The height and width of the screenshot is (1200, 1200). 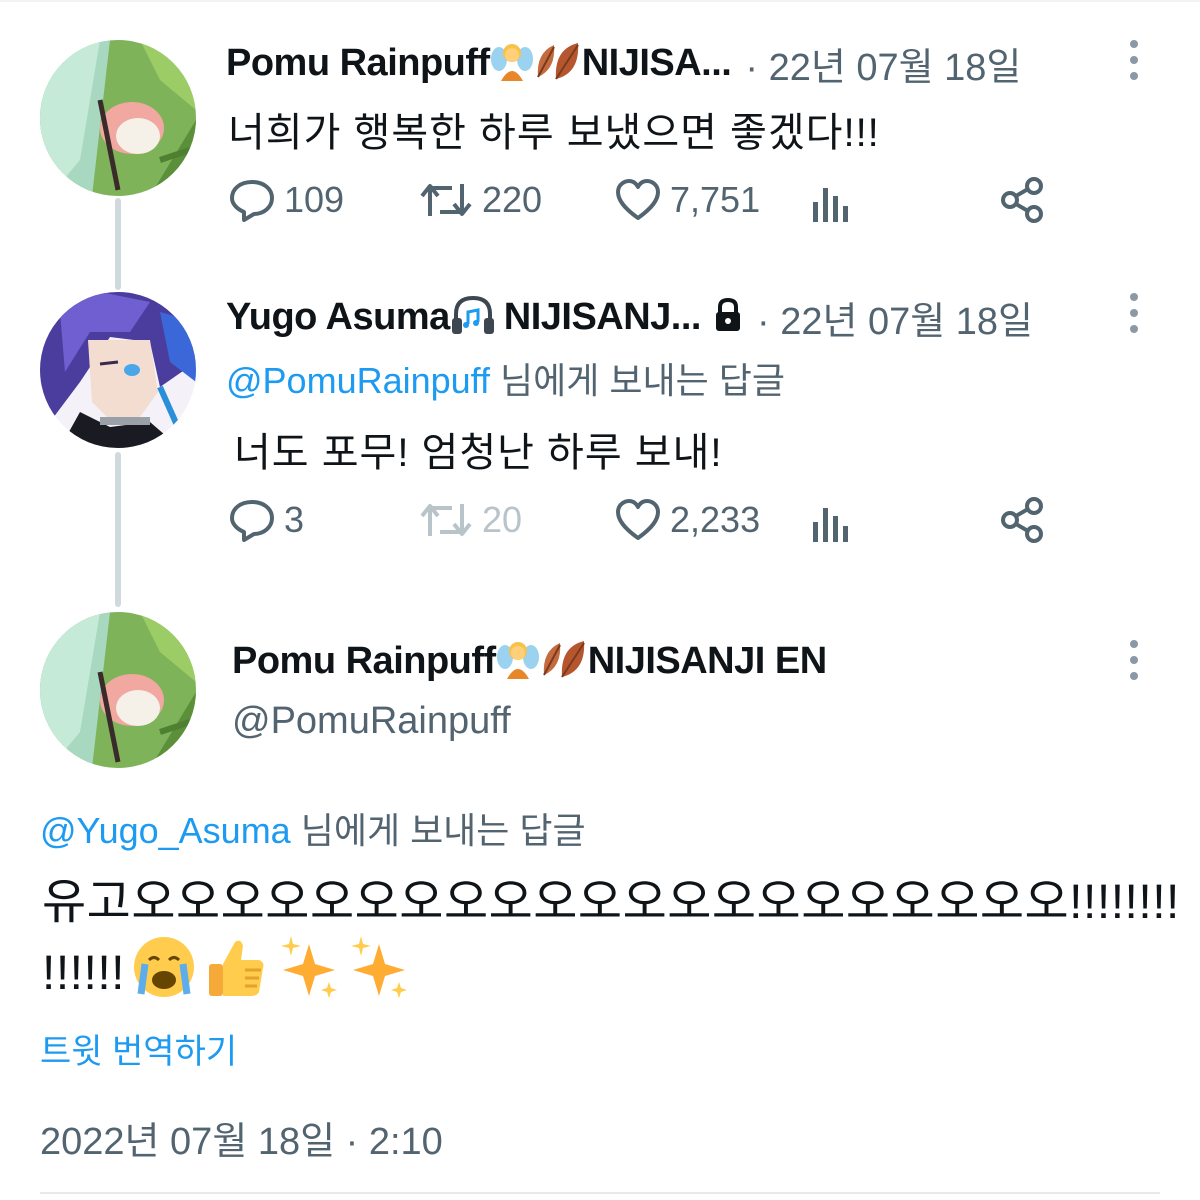 I want to click on like-button: 2,233, so click(x=687, y=520).